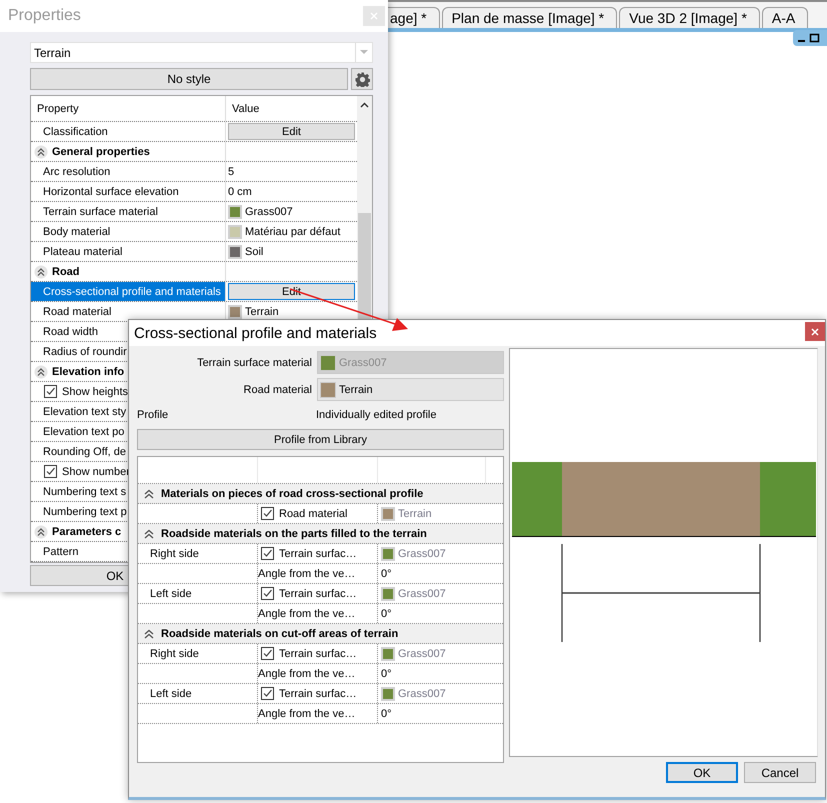 This screenshot has height=803, width=827. What do you see at coordinates (376, 415) in the screenshot?
I see `profile-value: Individually edited profile` at bounding box center [376, 415].